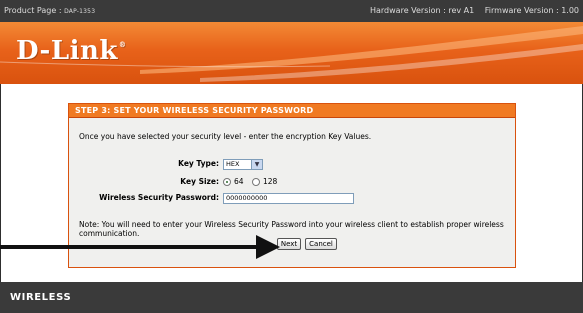 The image size is (583, 313). I want to click on dlink-logo: D-Link®, so click(71, 51).